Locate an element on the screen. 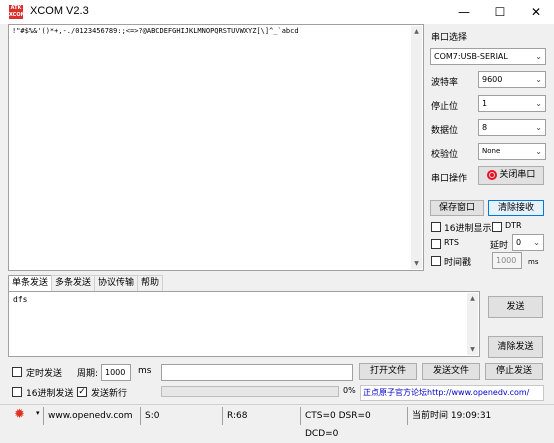 The width and height of the screenshot is (554, 443). tab-help: 帮助 is located at coordinates (150, 283).